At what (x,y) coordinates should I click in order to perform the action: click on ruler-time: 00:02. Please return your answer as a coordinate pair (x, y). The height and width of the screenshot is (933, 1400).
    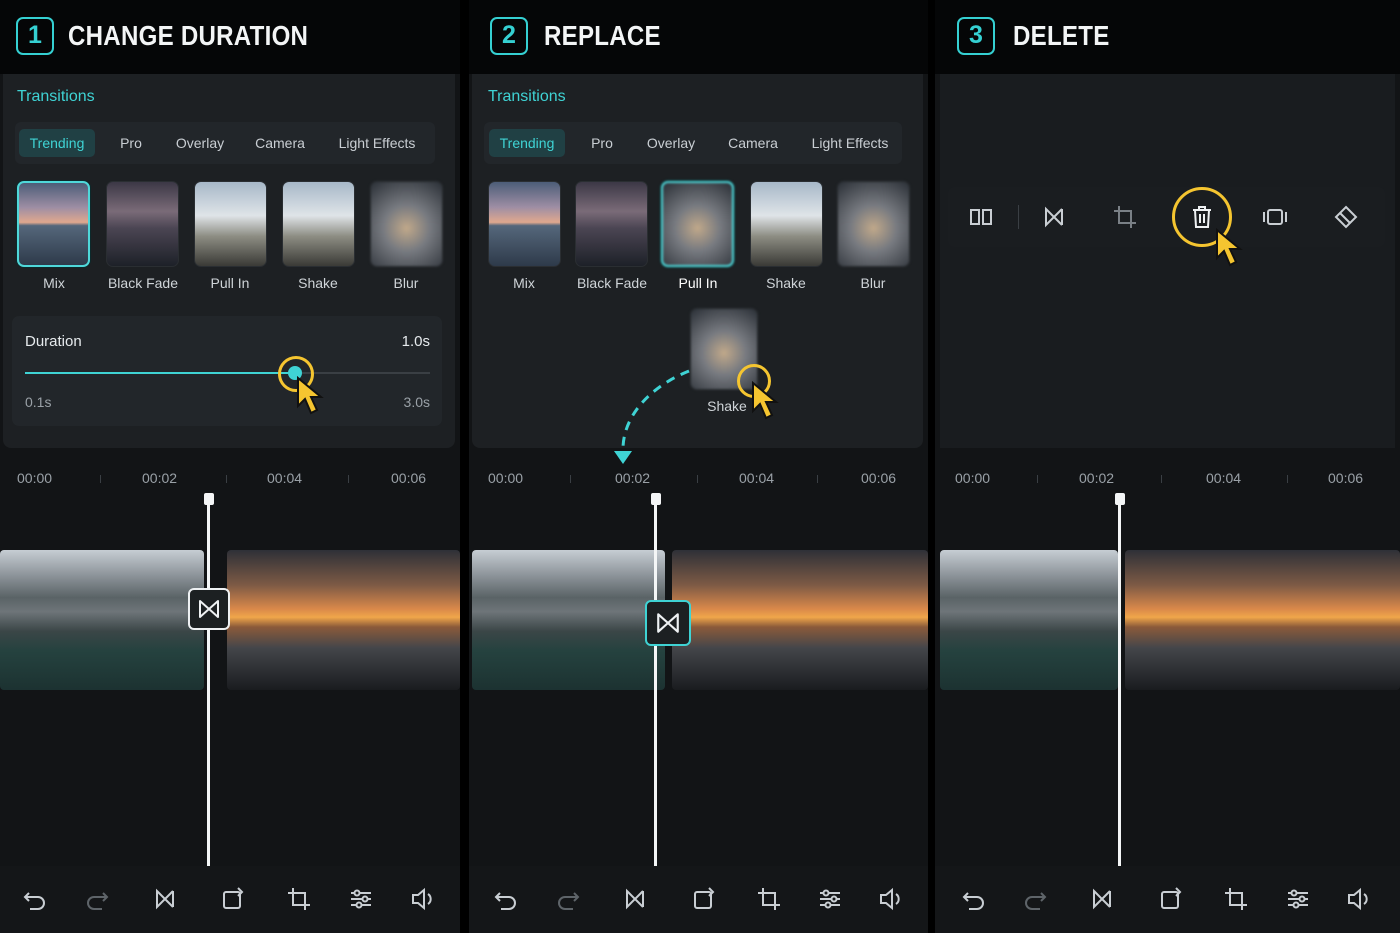
    Looking at the image, I should click on (160, 478).